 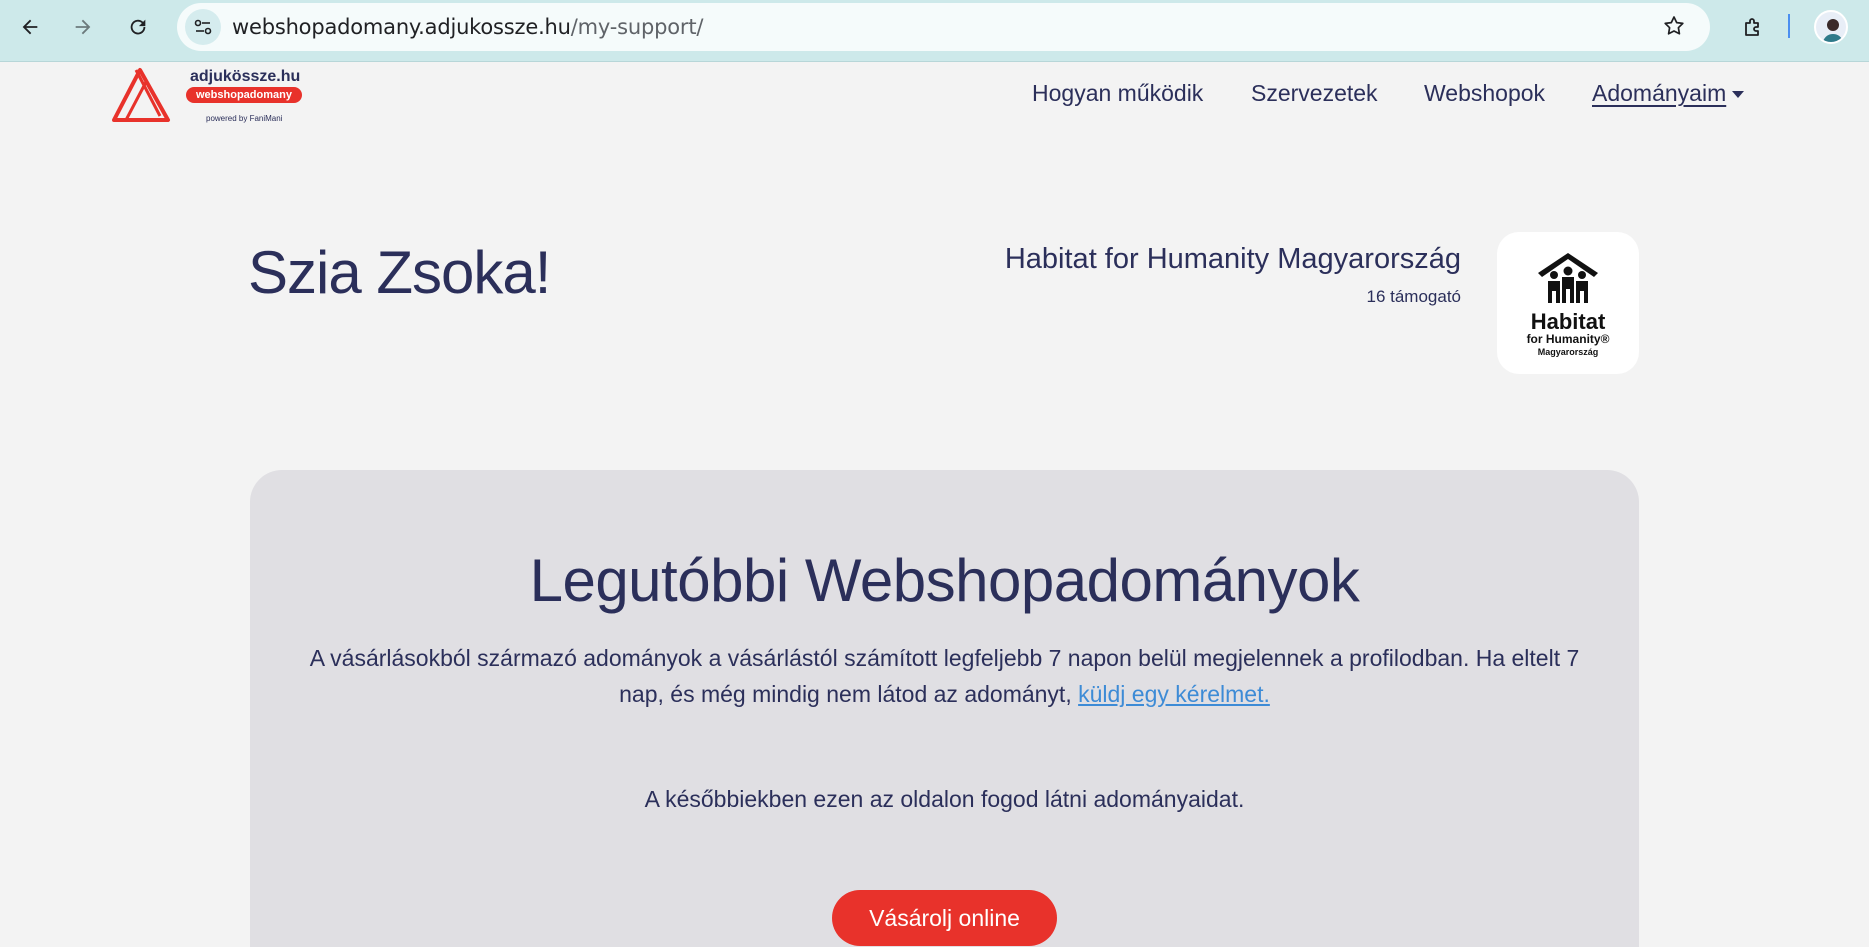 I want to click on forward-button, so click(x=83, y=27).